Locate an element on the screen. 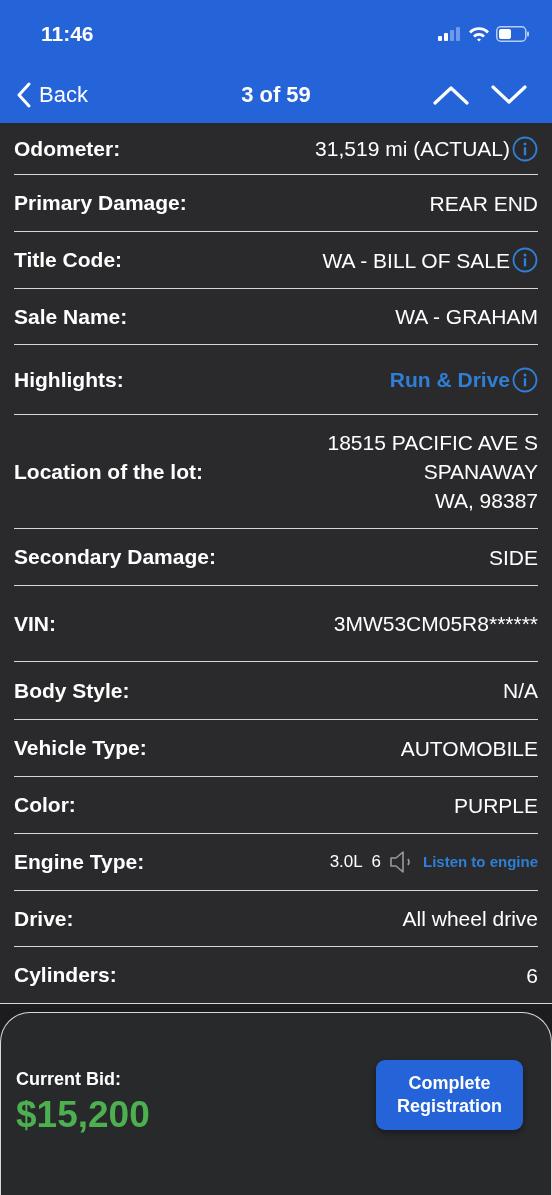 Image resolution: width=552 pixels, height=1195 pixels. back-chevron-icon is located at coordinates (24, 94).